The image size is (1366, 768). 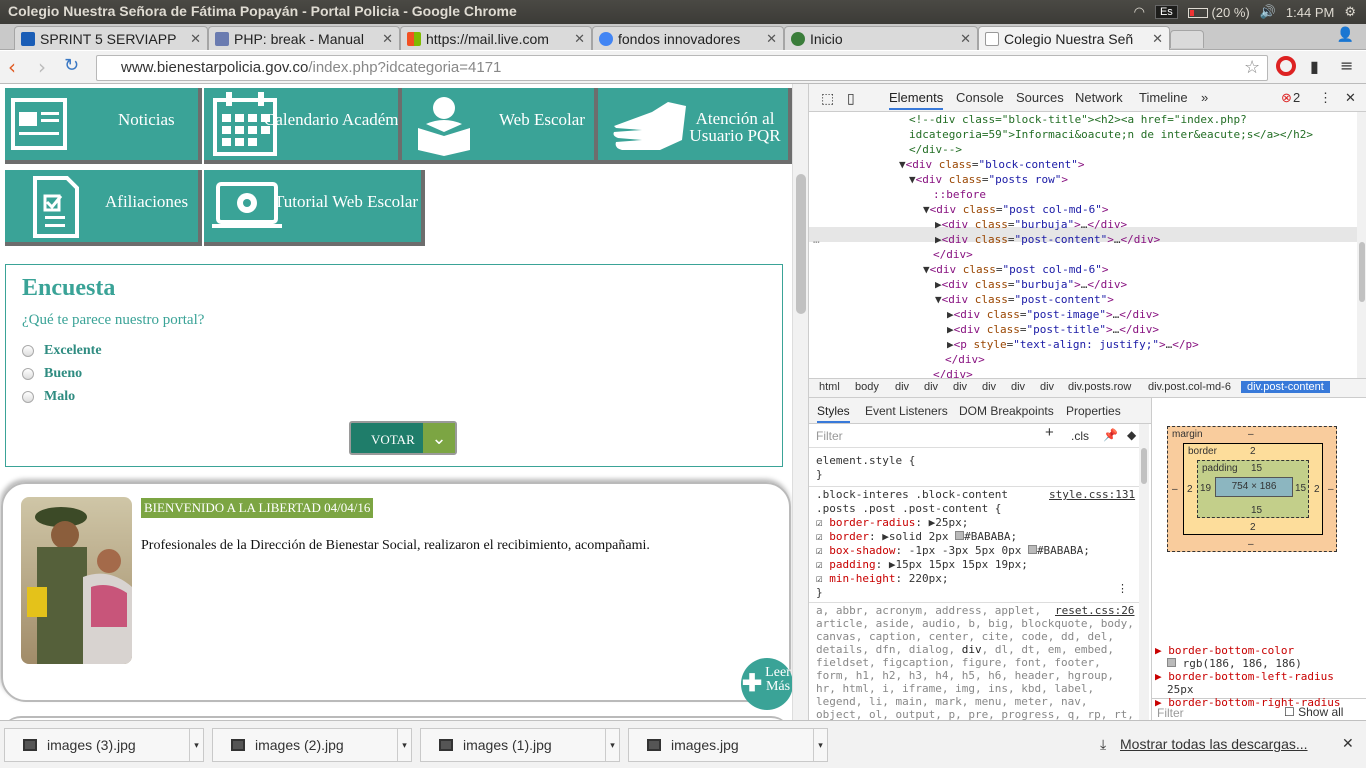 What do you see at coordinates (62, 351) in the screenshot?
I see `survey-option-excelente: Excelente` at bounding box center [62, 351].